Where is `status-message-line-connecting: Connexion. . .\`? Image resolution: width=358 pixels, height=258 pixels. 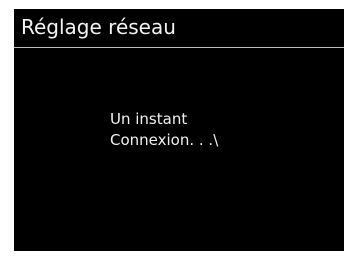 status-message-line-connecting: Connexion. . .\ is located at coordinates (164, 140).